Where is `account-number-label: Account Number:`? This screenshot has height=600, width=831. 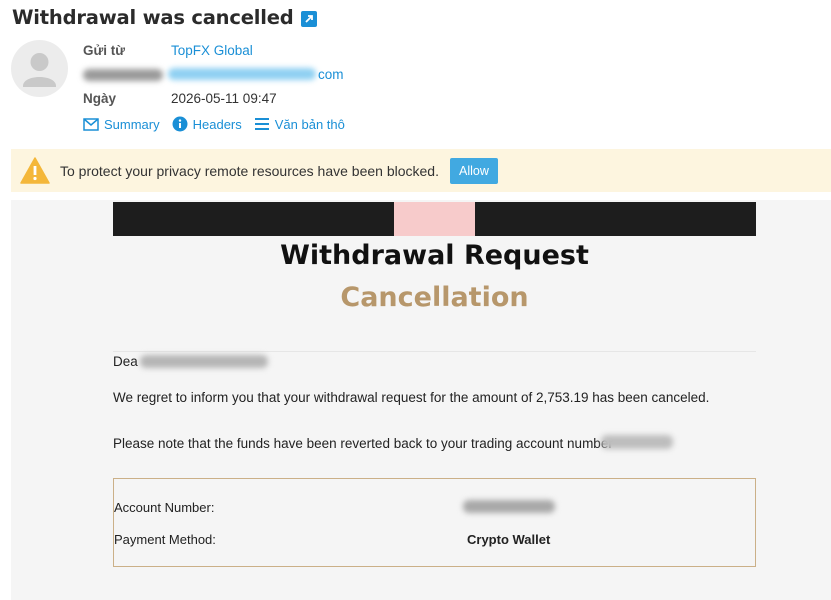 account-number-label: Account Number: is located at coordinates (164, 507).